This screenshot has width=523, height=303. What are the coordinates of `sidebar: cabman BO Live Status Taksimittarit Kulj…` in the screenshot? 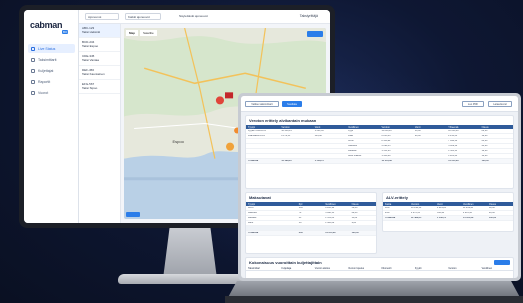 It's located at (51, 116).